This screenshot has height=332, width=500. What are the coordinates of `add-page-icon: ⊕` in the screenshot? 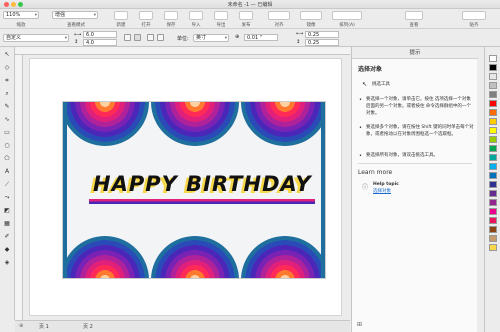 It's located at (21, 326).